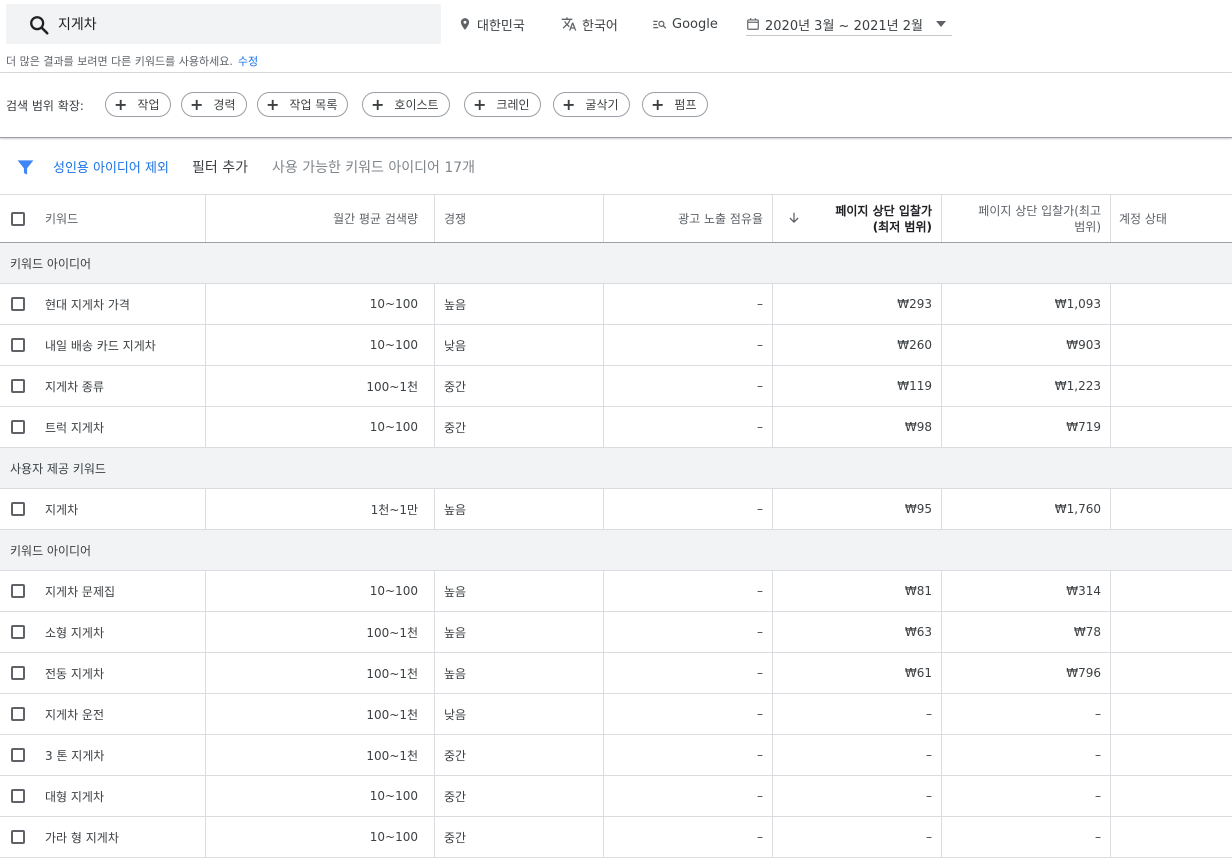  What do you see at coordinates (849, 24) in the screenshot?
I see `date-range-selector: 2020년 3월 ~ 2021년 2월` at bounding box center [849, 24].